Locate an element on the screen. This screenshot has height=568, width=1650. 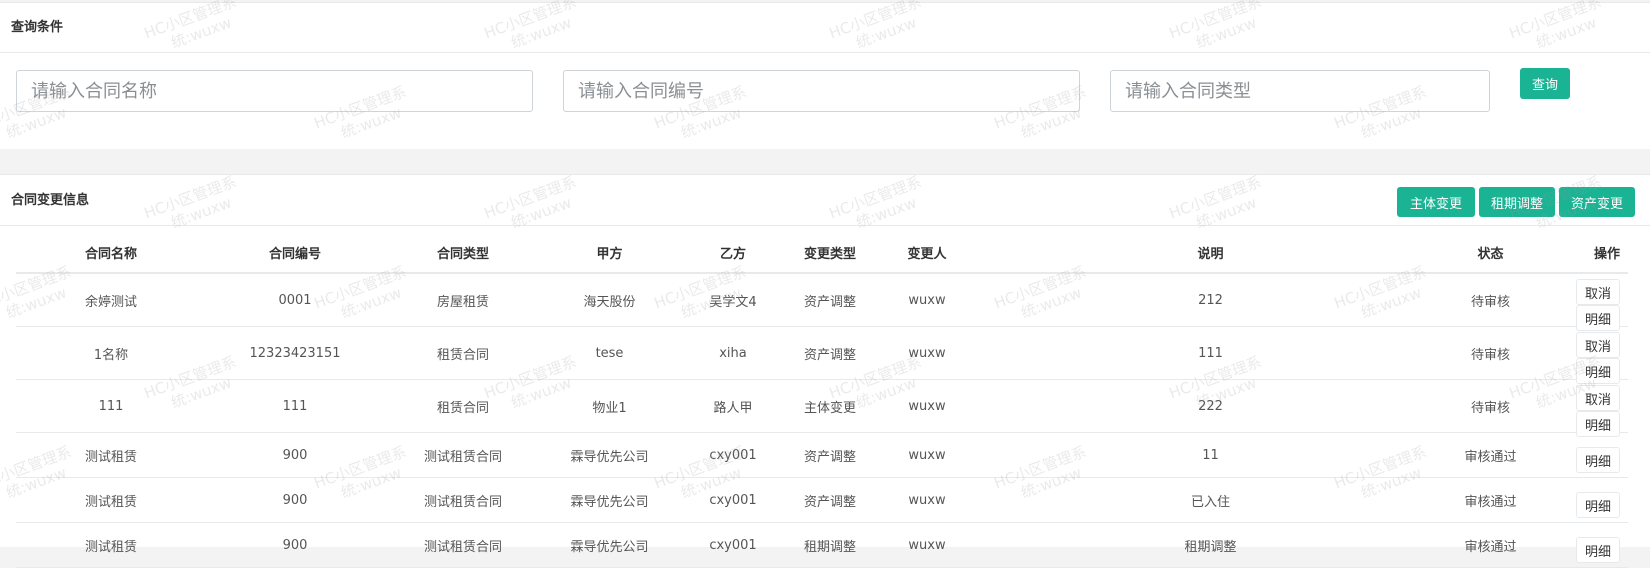
column-header: 变更人 is located at coordinates (927, 253).